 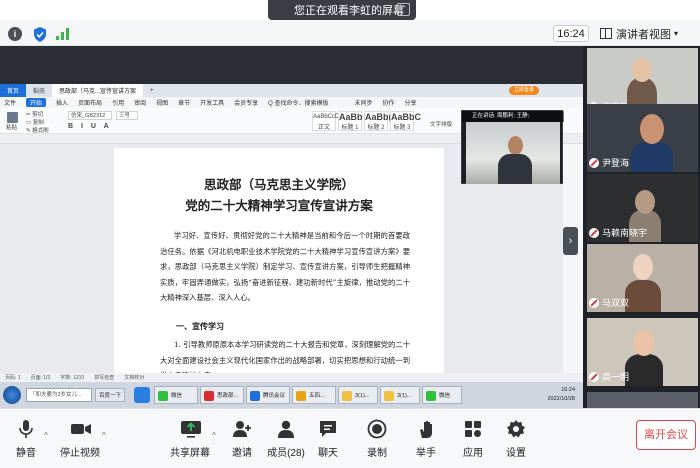 I want to click on baidu-search-button: 百度一下, so click(x=110, y=395).